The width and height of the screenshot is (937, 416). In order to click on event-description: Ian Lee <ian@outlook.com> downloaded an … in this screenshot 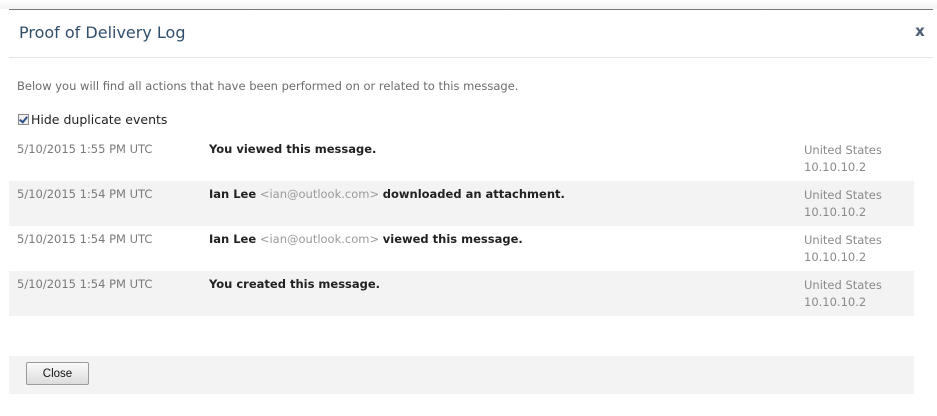, I will do `click(387, 194)`.